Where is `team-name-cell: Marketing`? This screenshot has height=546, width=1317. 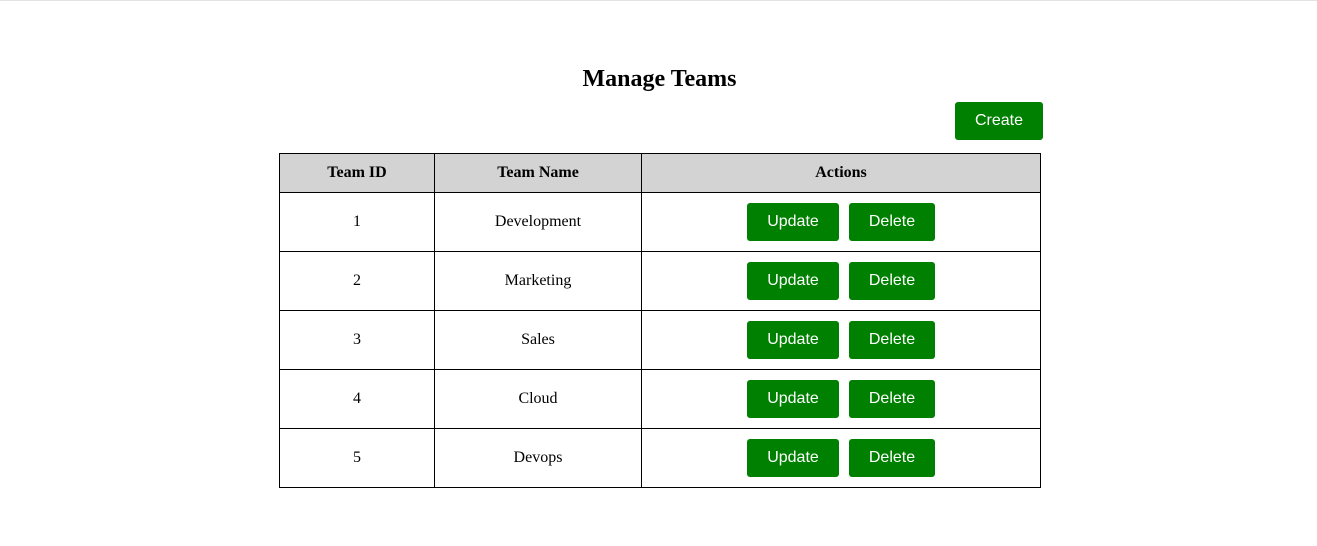
team-name-cell: Marketing is located at coordinates (538, 281).